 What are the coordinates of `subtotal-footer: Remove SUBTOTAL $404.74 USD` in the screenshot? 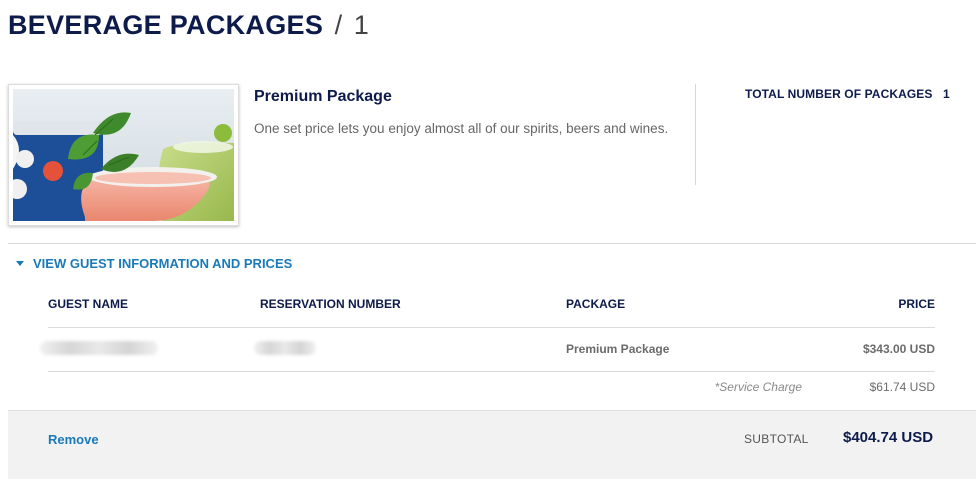 It's located at (492, 444).